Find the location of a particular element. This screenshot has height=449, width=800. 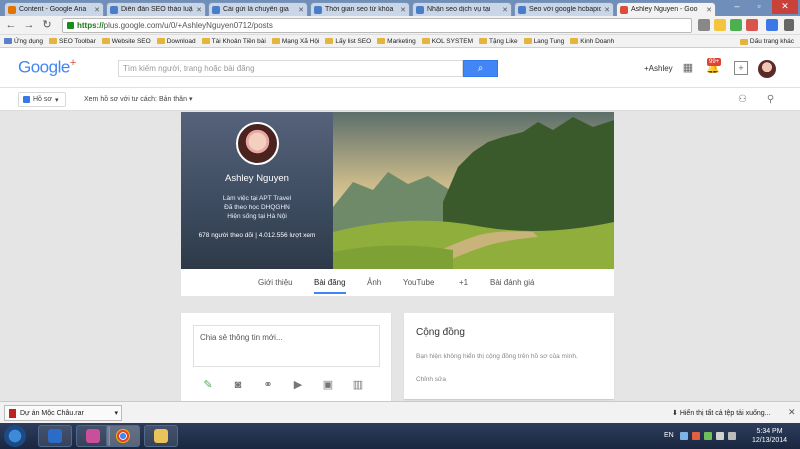

bookmark-folder: Lấy list SEO is located at coordinates (348, 41).